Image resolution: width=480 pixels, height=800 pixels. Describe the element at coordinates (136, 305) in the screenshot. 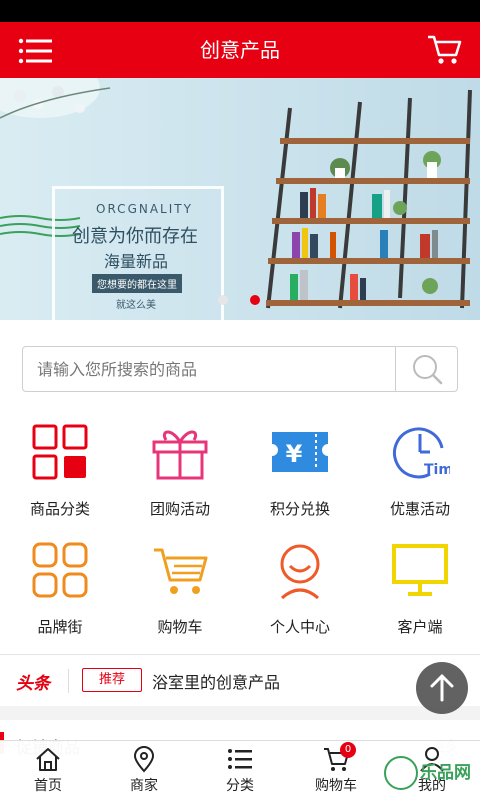

I see `banner-tagline: 就这么美` at that location.